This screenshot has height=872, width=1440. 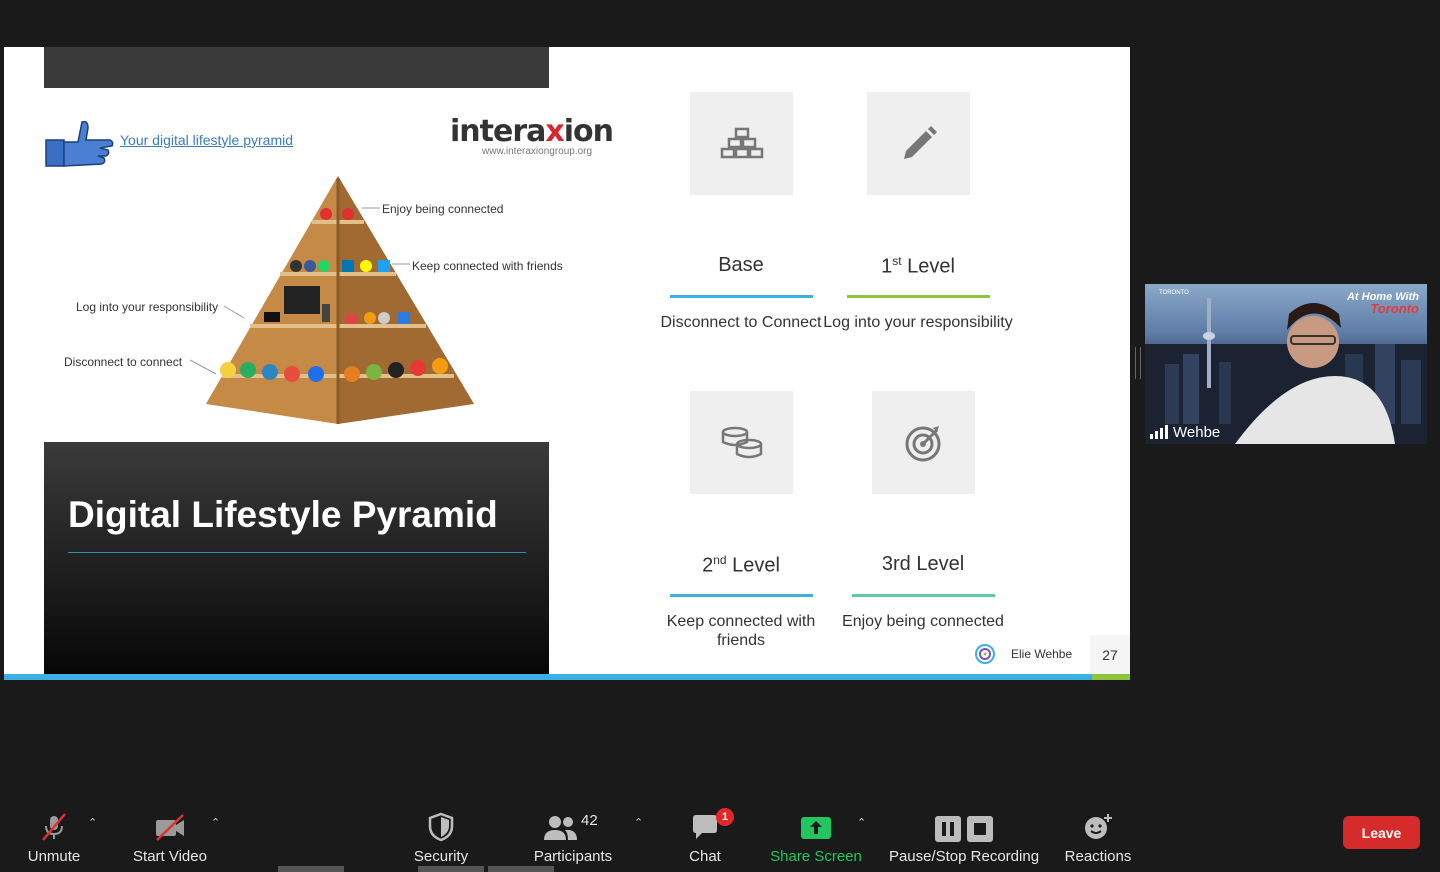 What do you see at coordinates (573, 856) in the screenshot?
I see `participants-label: Participants` at bounding box center [573, 856].